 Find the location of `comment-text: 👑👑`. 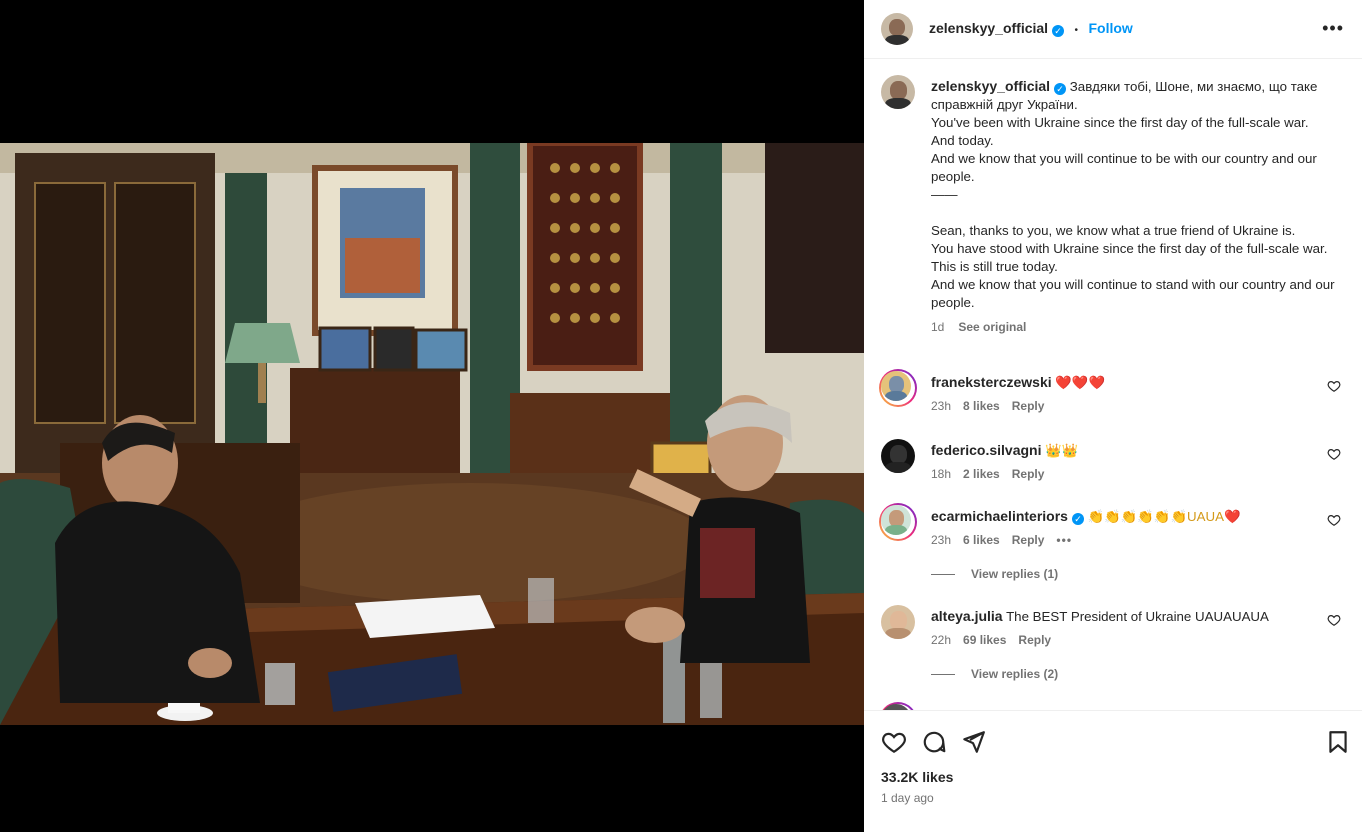

comment-text: 👑👑 is located at coordinates (1062, 450).